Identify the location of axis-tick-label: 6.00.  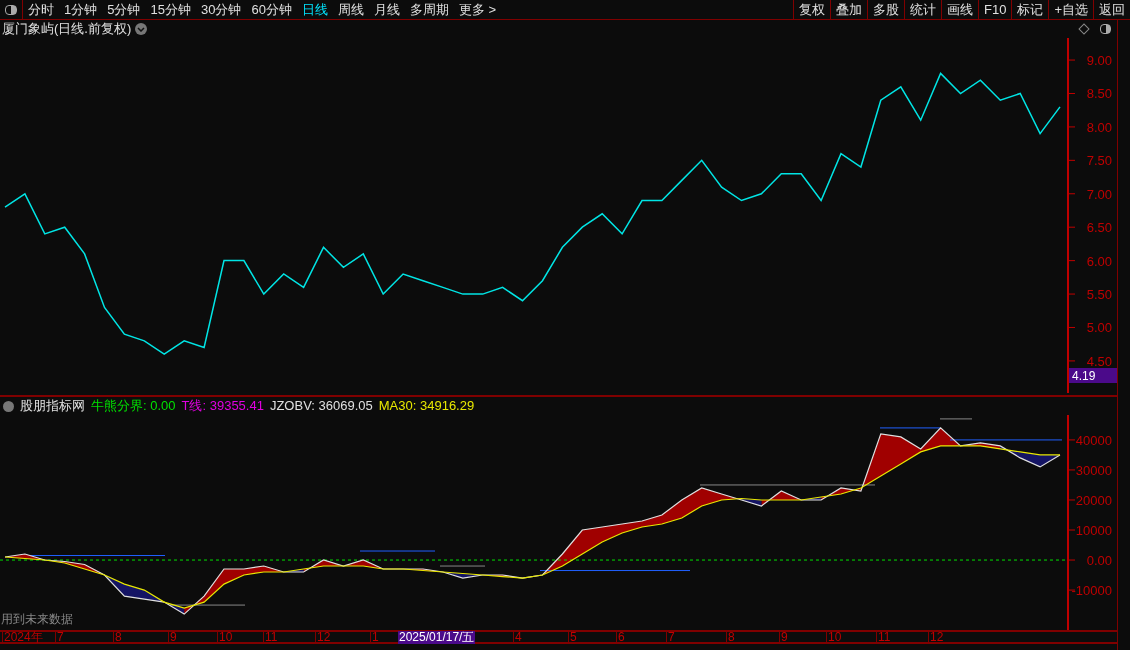
(1099, 261).